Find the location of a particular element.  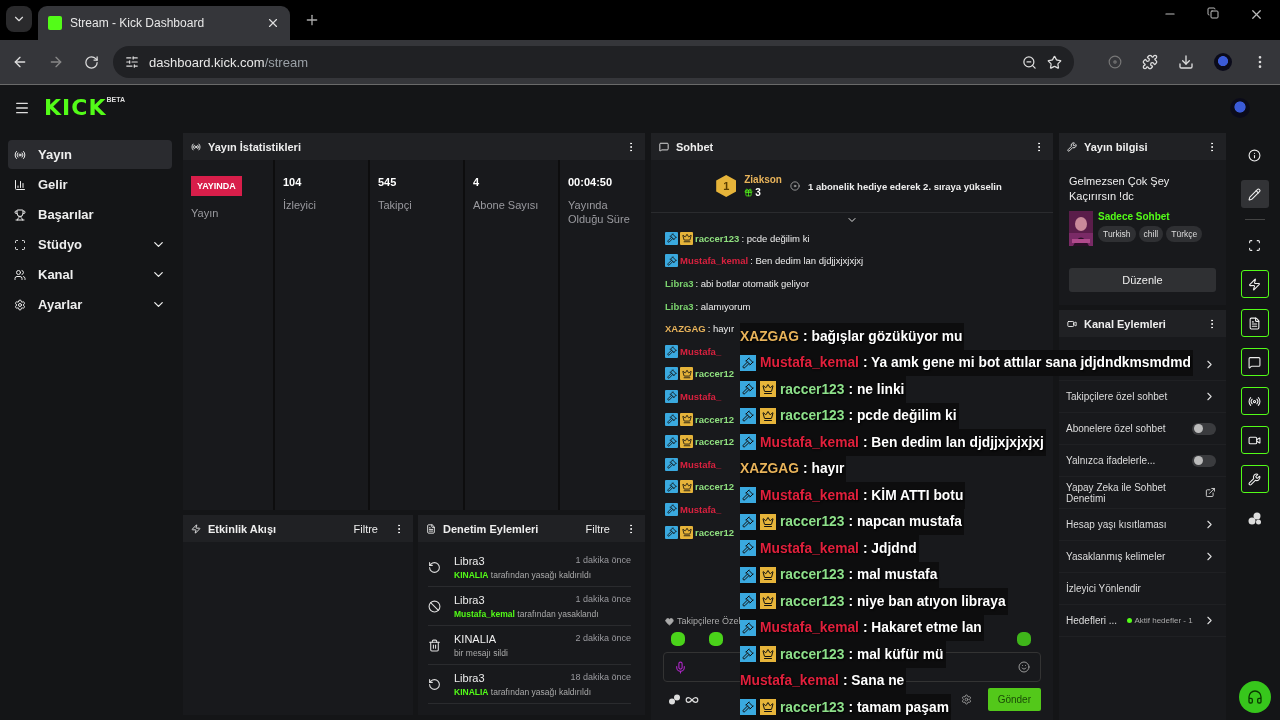

document-icon is located at coordinates (431, 528).